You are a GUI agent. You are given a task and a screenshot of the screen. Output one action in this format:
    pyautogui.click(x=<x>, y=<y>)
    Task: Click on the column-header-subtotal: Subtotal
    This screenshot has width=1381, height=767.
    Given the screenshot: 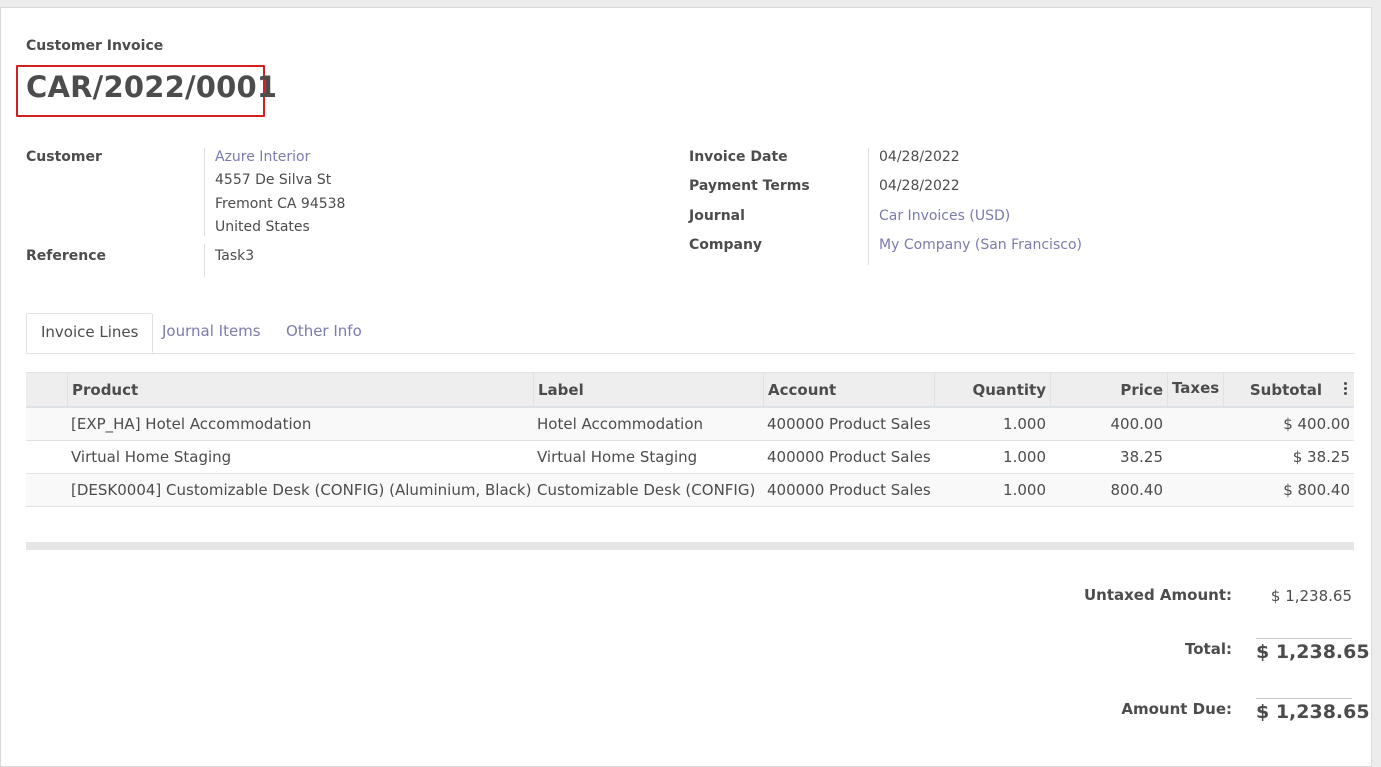 What is the action you would take?
    pyautogui.click(x=1288, y=390)
    